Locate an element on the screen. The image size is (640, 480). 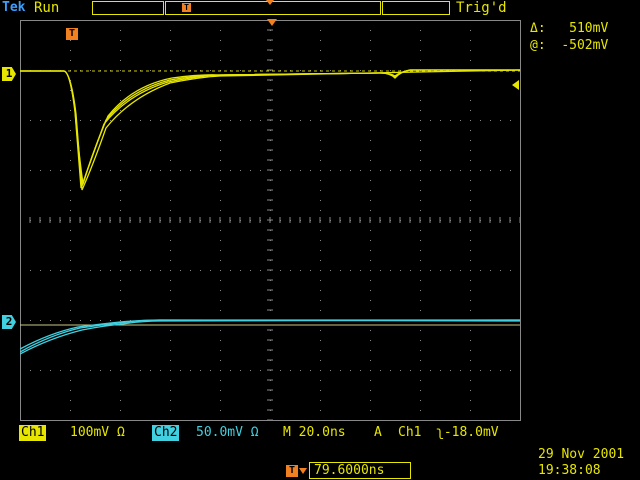
trigger-icon: T is located at coordinates (186, 7).